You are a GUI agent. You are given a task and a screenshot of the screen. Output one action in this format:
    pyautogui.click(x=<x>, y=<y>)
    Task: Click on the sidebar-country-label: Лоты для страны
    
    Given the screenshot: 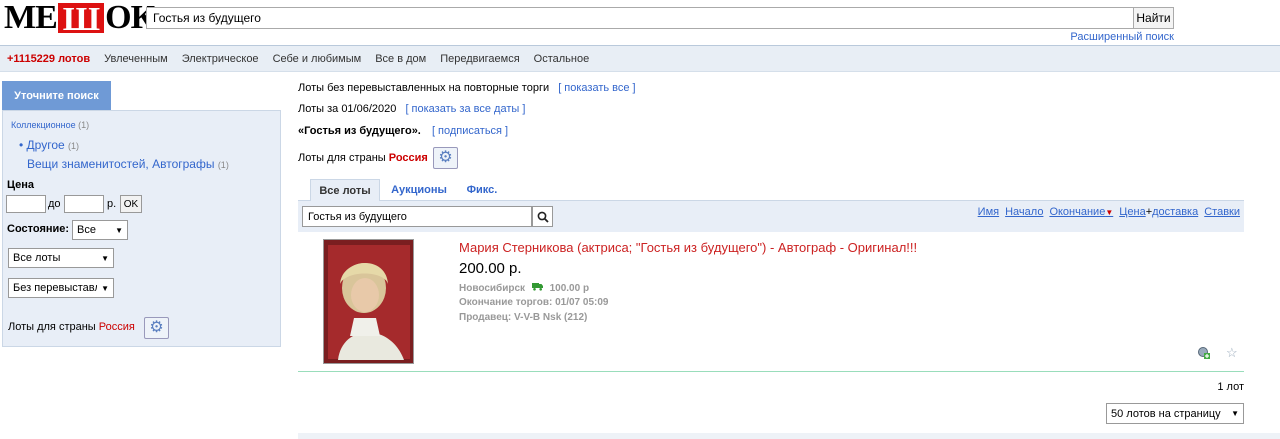 What is the action you would take?
    pyautogui.click(x=52, y=327)
    